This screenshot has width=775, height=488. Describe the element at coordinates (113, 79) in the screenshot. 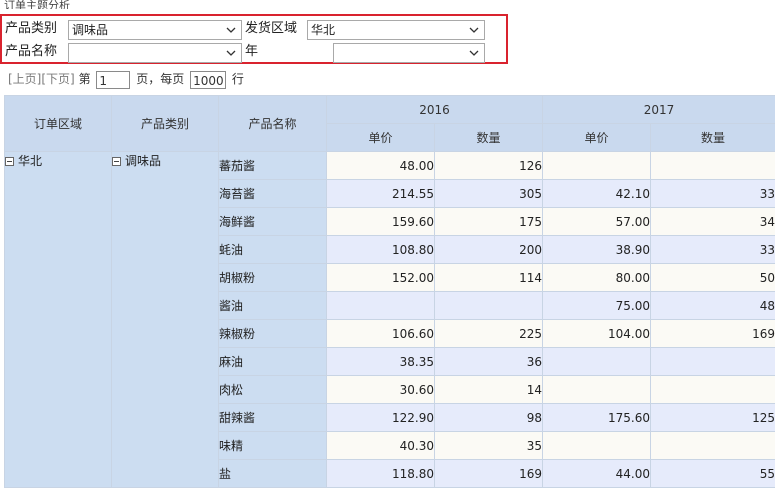

I see `page-number-input: 1` at that location.